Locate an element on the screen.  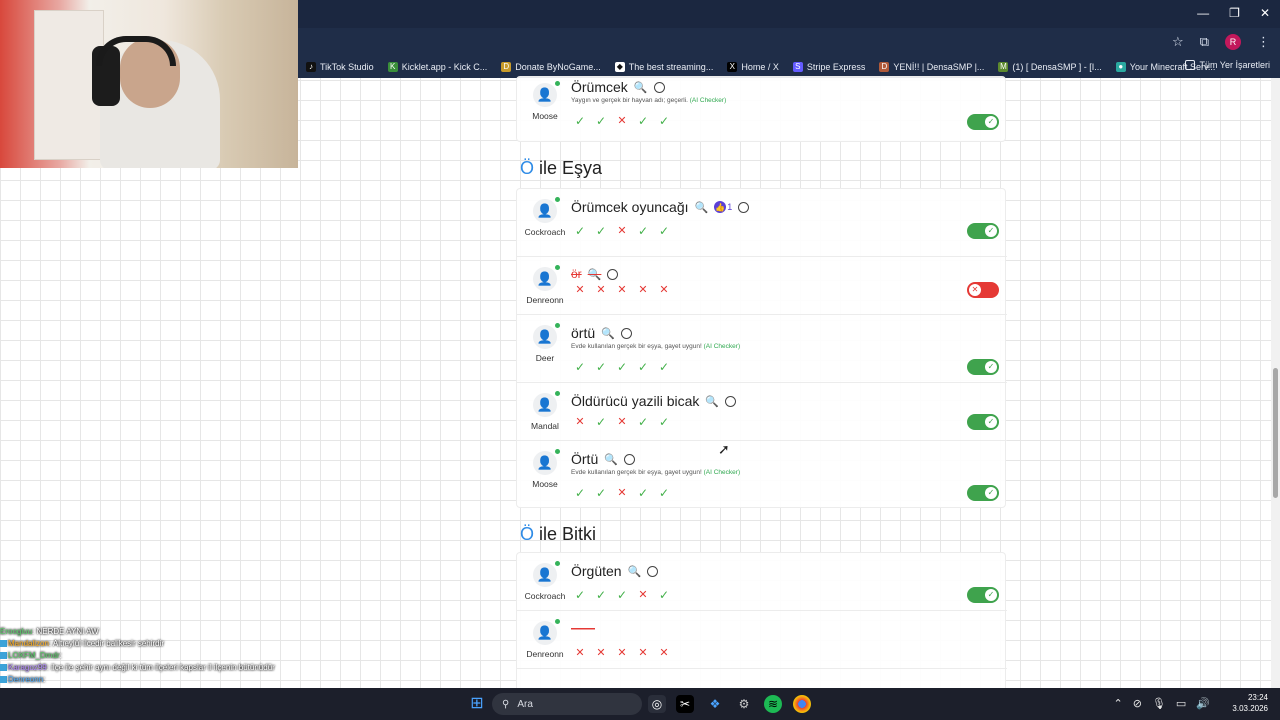
microphone-icon: 🎙 is located at coordinates (1159, 703).